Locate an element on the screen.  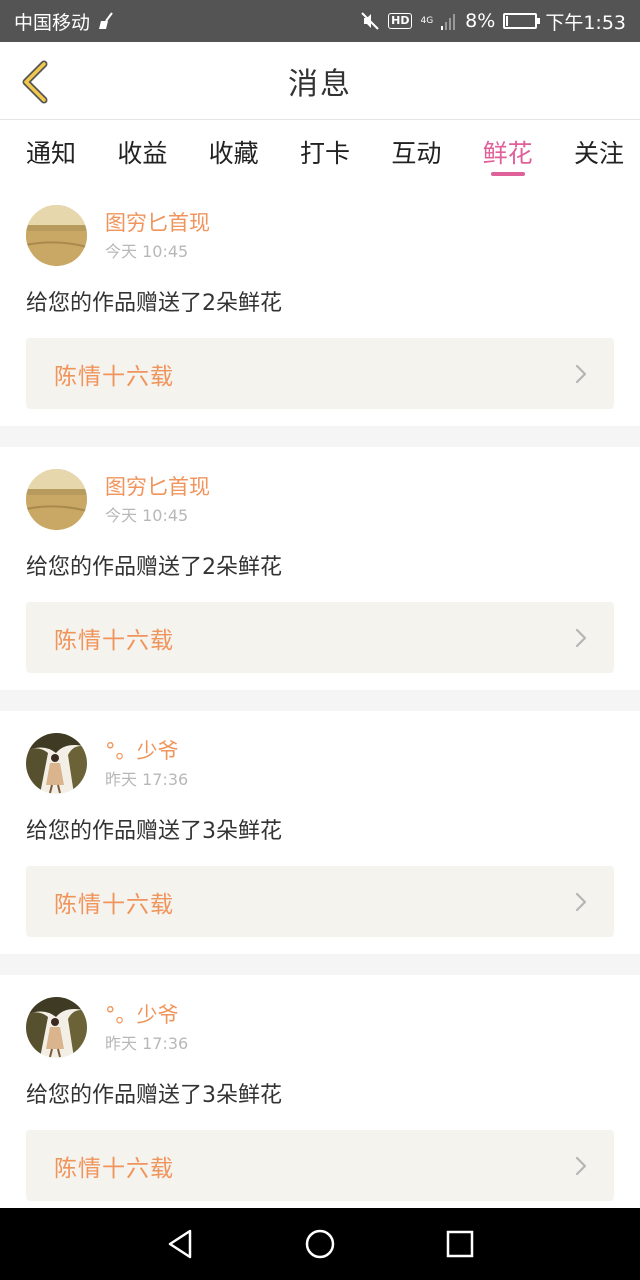
tab-bar: 通知 收益 收藏 打卡 互动 鲜花 关注 is located at coordinates (320, 152).